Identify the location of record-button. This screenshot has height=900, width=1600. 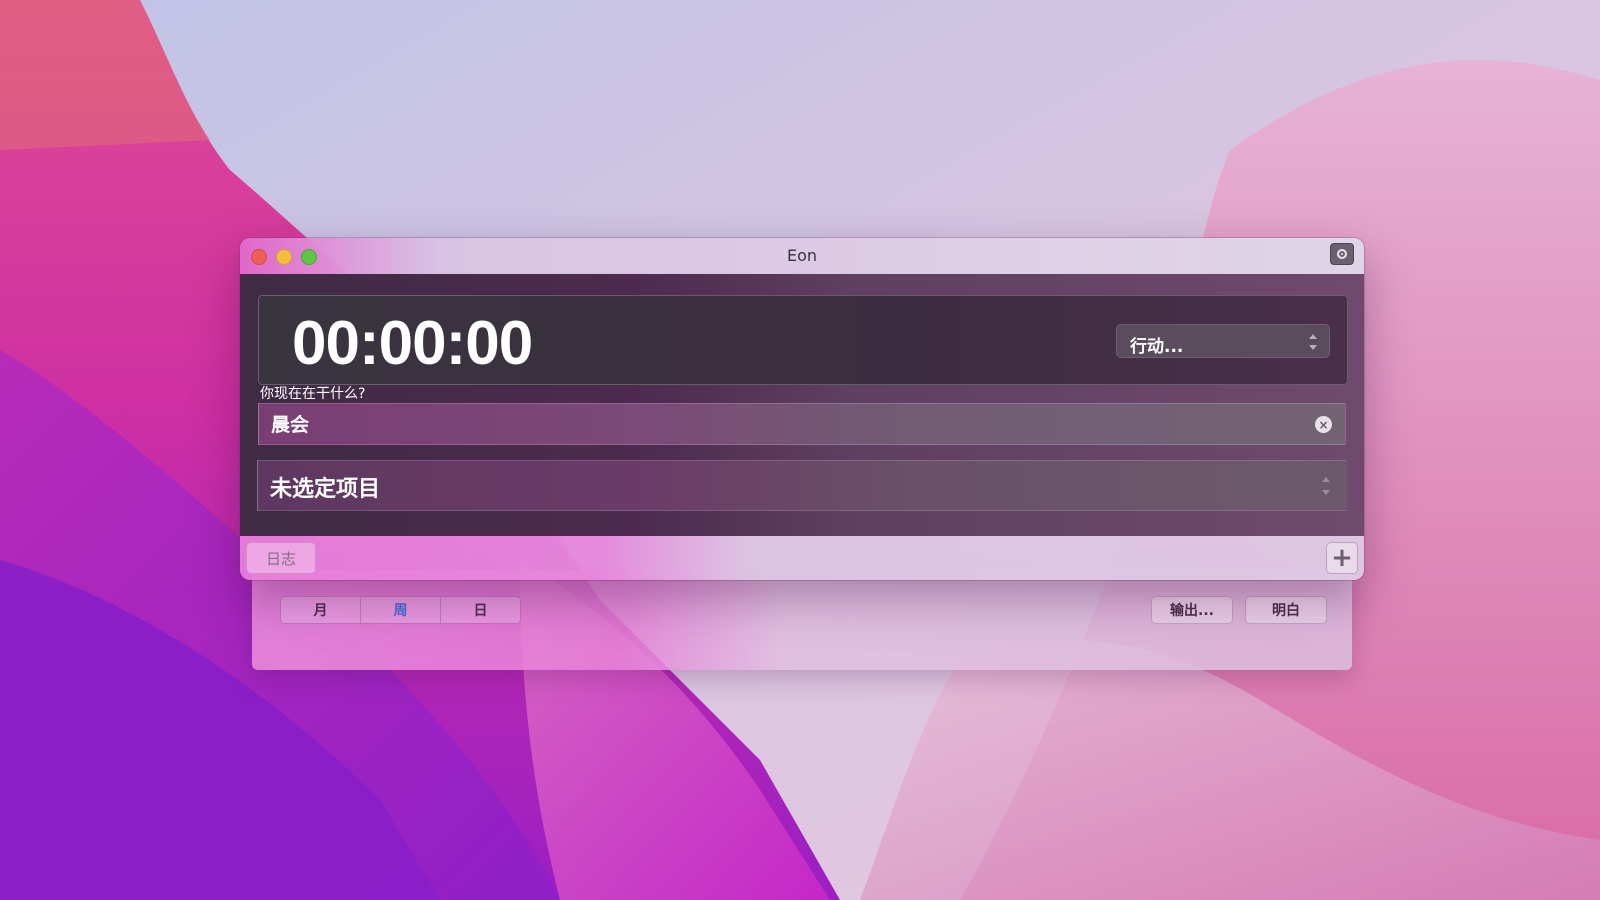
(1342, 254).